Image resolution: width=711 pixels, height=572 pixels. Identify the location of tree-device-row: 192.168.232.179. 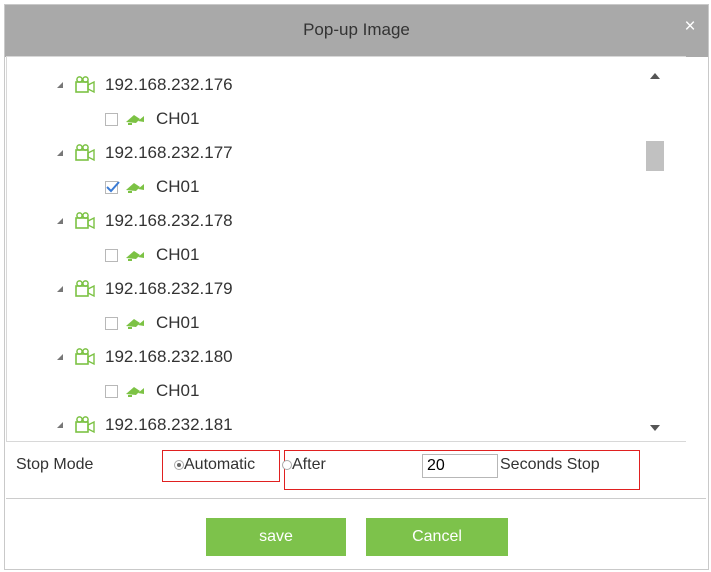
(145, 289).